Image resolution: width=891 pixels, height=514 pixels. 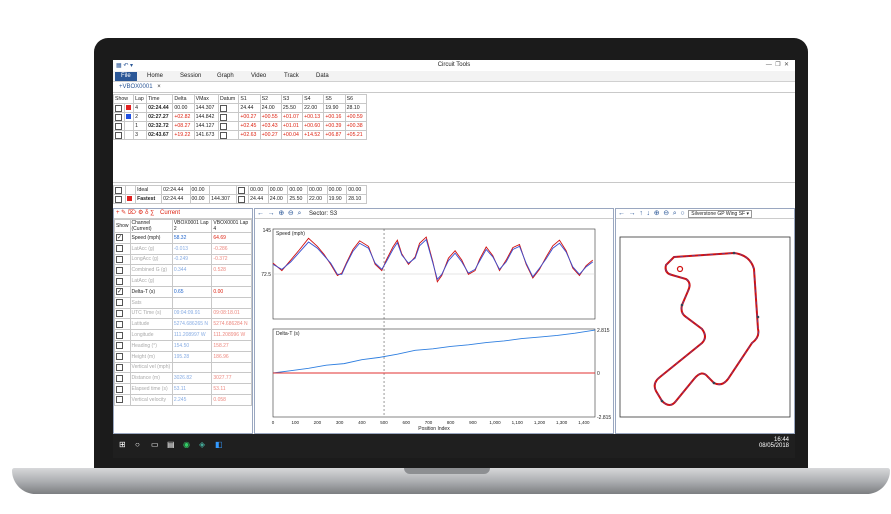 I want to click on column-header: S6, so click(x=356, y=99).